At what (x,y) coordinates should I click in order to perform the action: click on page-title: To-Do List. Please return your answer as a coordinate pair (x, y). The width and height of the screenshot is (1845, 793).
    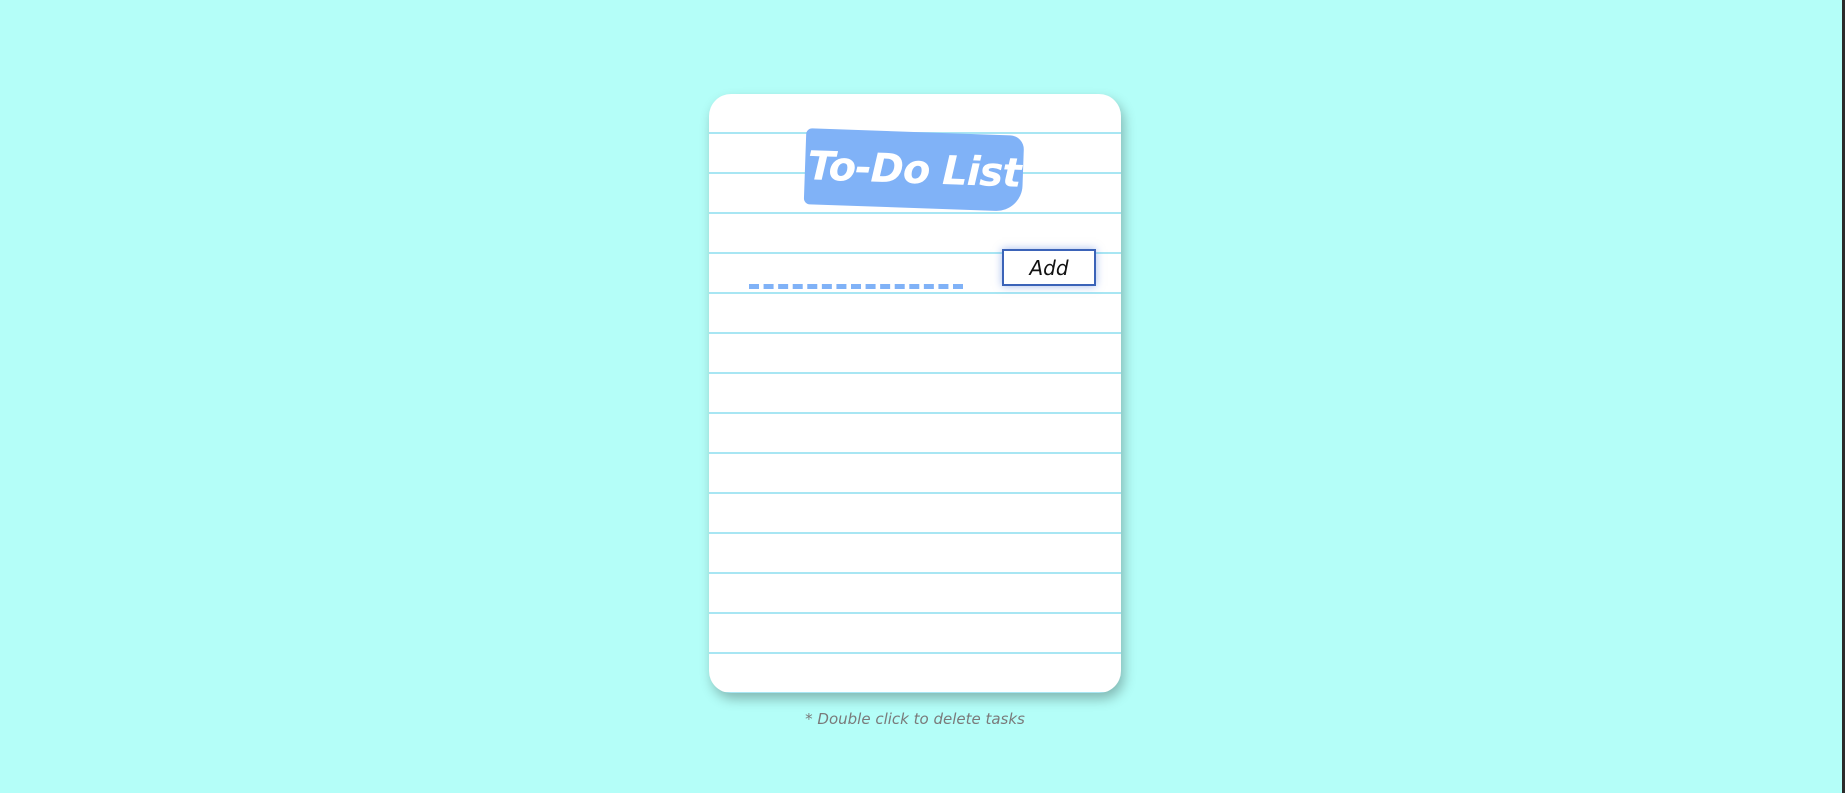
    Looking at the image, I should click on (914, 170).